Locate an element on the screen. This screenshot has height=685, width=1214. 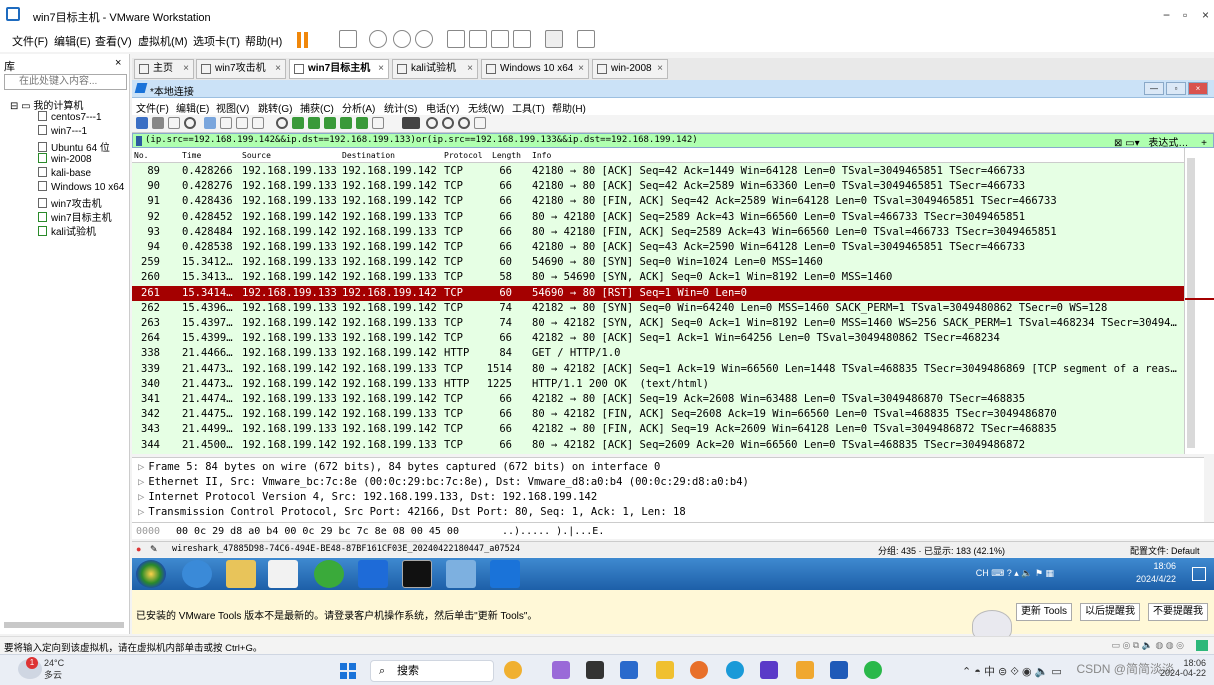
tab-close-icon: × is located at coordinates (581, 69).